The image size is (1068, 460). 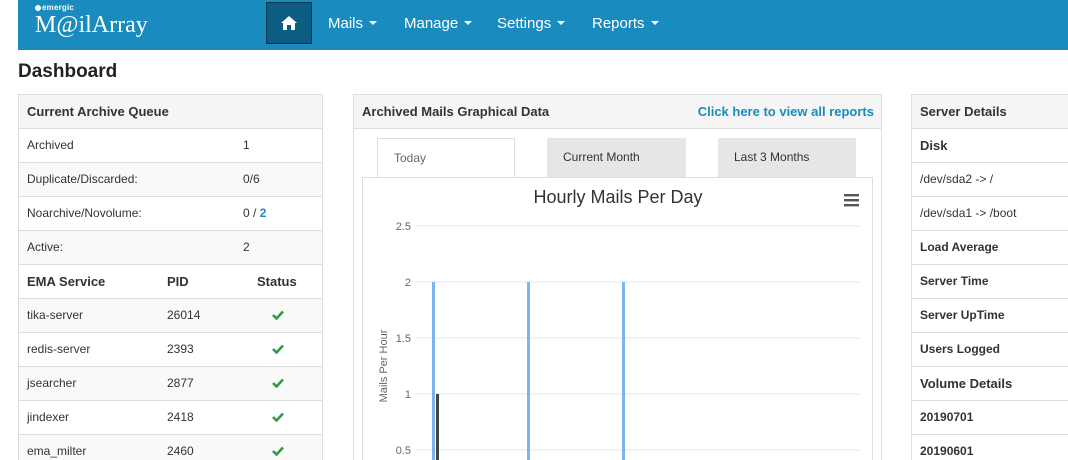 What do you see at coordinates (184, 315) in the screenshot?
I see `service-pid: 26014` at bounding box center [184, 315].